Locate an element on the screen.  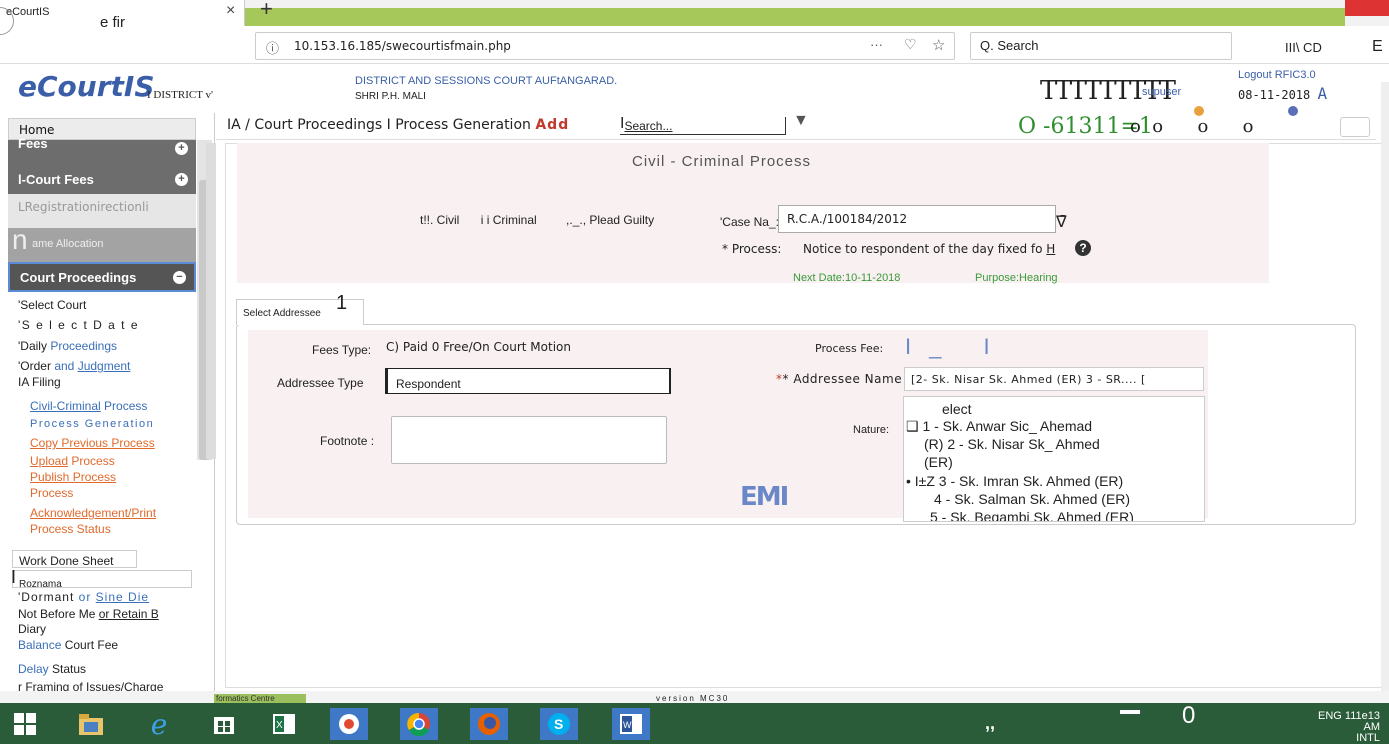
sidebar-sub-publish-process: Publish Process is located at coordinates (73, 477).